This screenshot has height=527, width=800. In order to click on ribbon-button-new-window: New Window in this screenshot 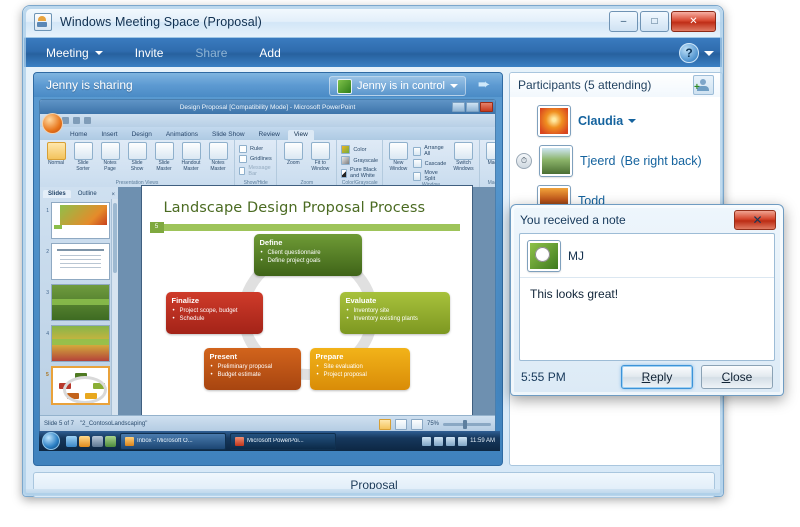, I will do `click(398, 157)`.